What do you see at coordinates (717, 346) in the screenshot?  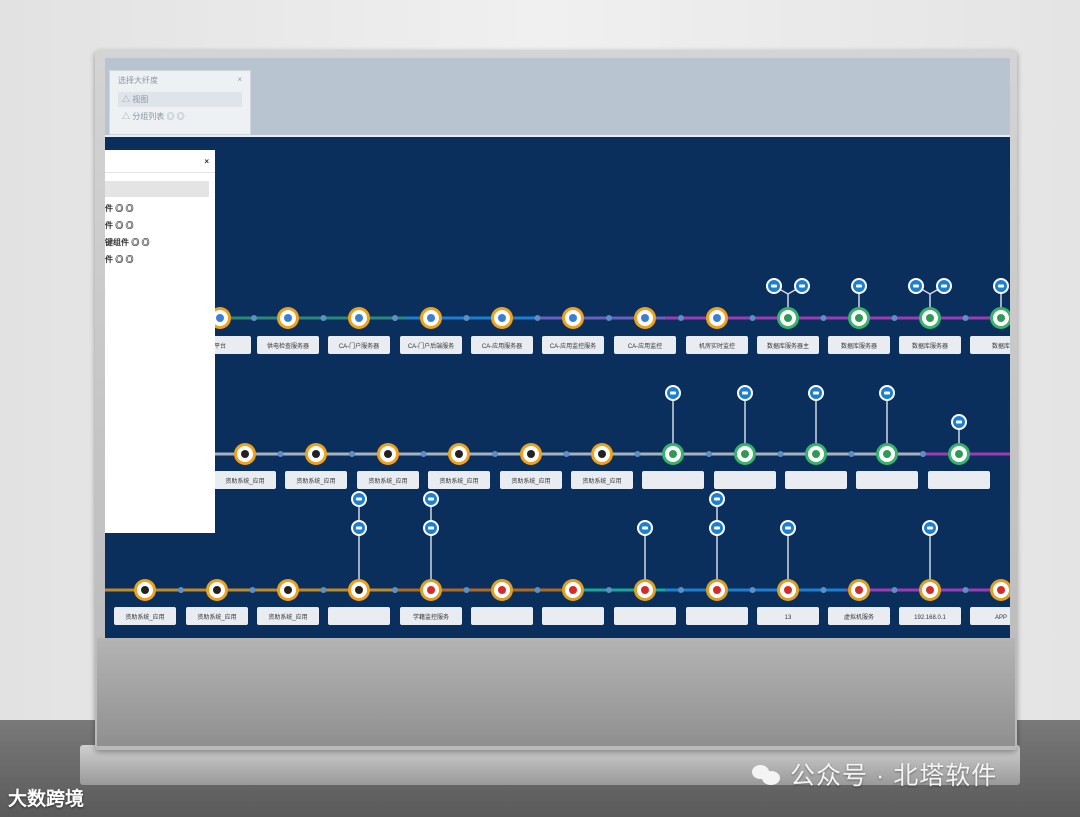 I see `node-label: 机房实时监控` at bounding box center [717, 346].